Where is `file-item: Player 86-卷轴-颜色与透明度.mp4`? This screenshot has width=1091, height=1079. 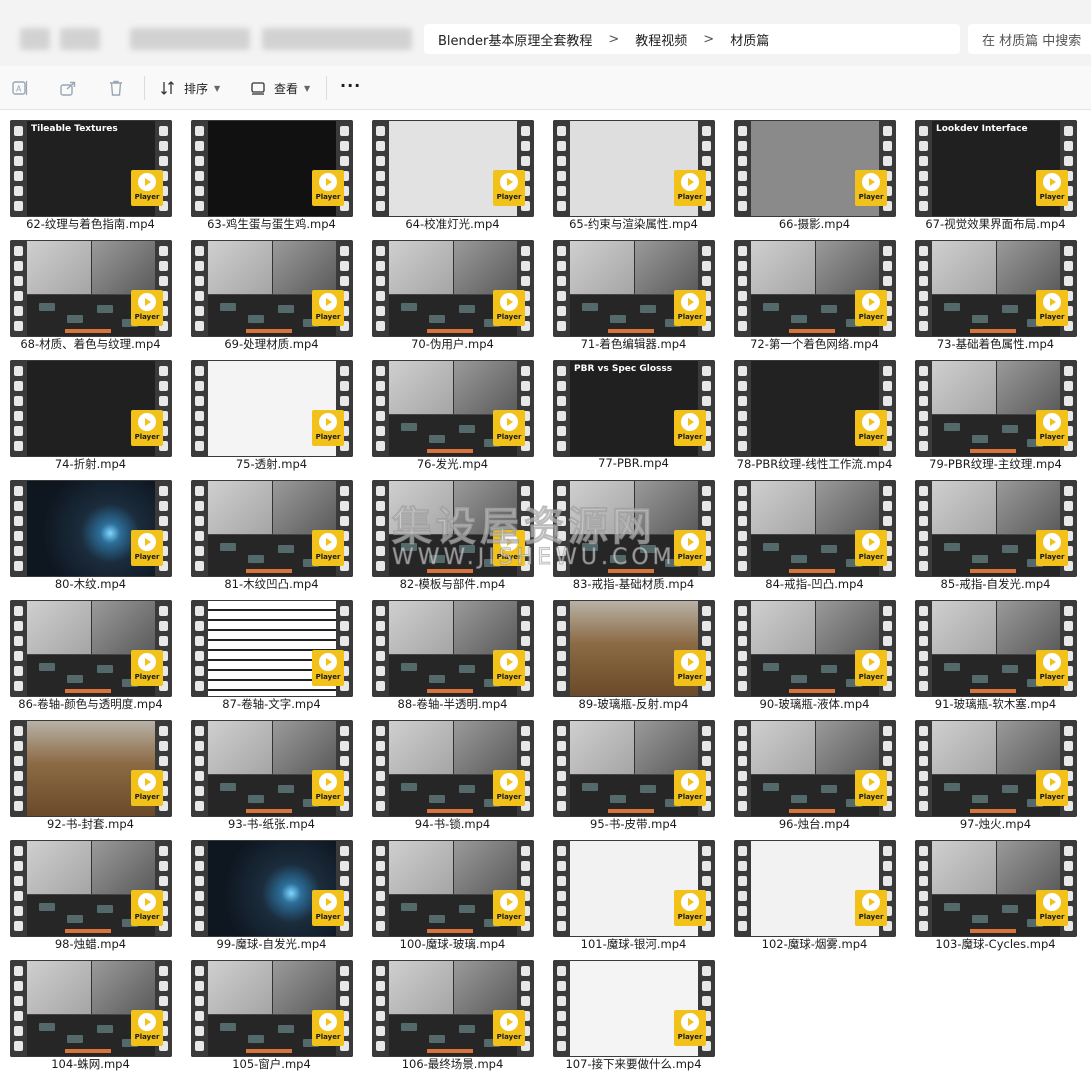
file-item: Player 86-卷轴-颜色与透明度.mp4 is located at coordinates (90, 650).